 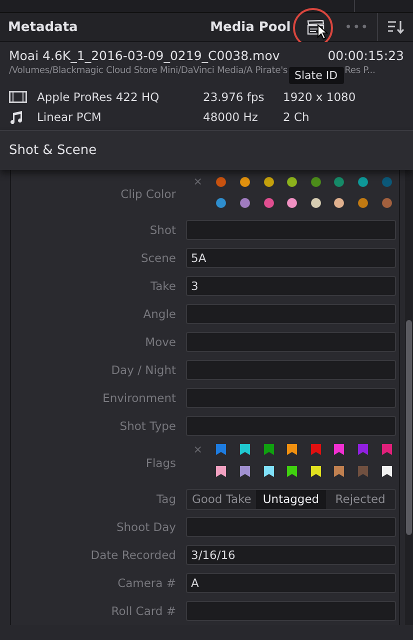 What do you see at coordinates (320, 97) in the screenshot?
I see `format-label: 1920 x 1080` at bounding box center [320, 97].